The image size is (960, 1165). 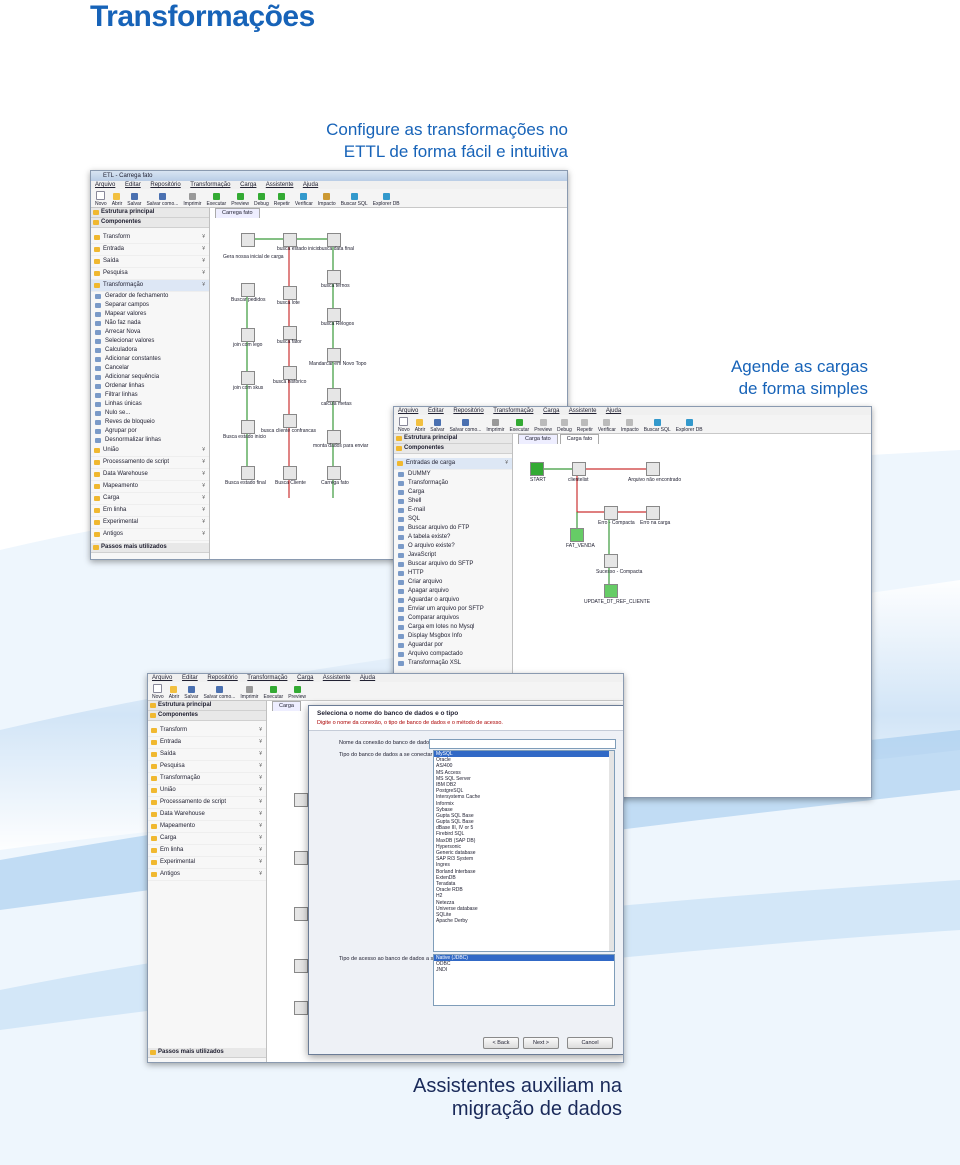 What do you see at coordinates (537, 469) in the screenshot?
I see `start-node` at bounding box center [537, 469].